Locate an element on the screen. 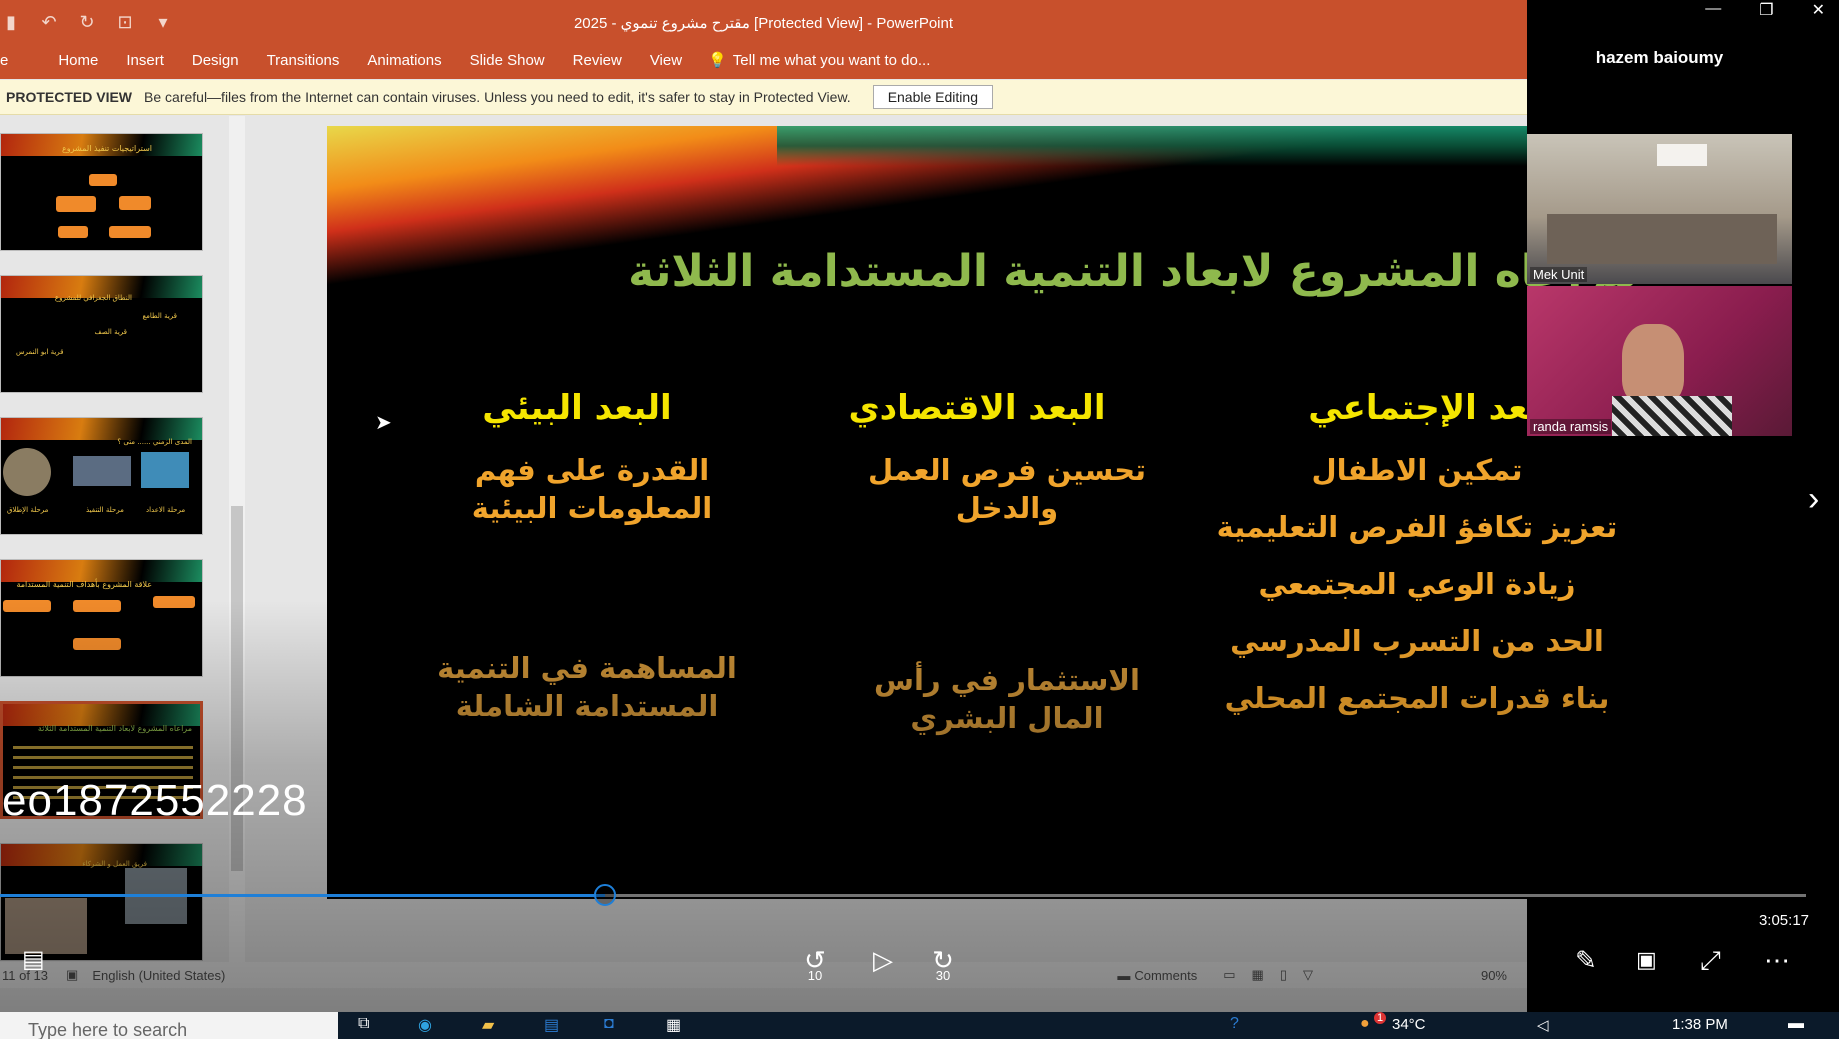 This screenshot has height=1039, width=1839. thumbnails-scrollbar is located at coordinates (237, 539).